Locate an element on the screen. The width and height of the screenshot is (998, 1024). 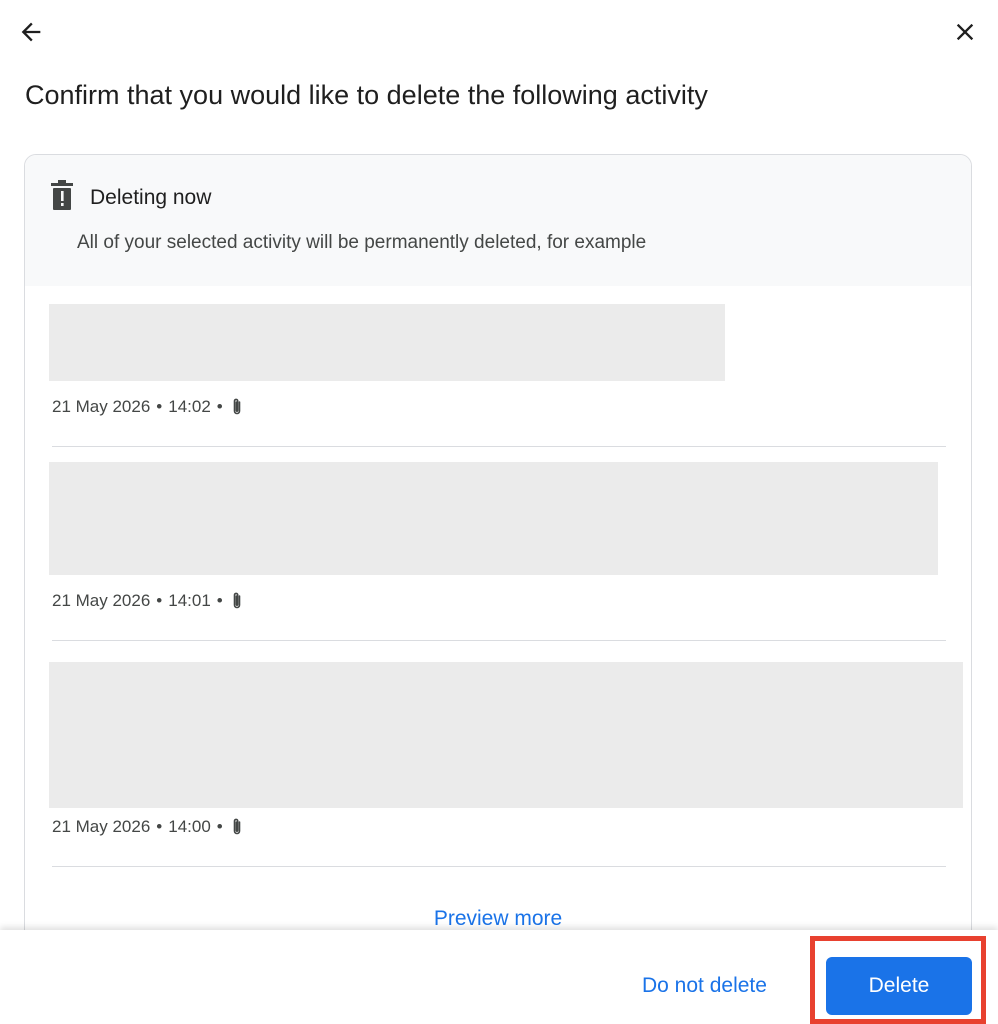
back-button is located at coordinates (31, 32).